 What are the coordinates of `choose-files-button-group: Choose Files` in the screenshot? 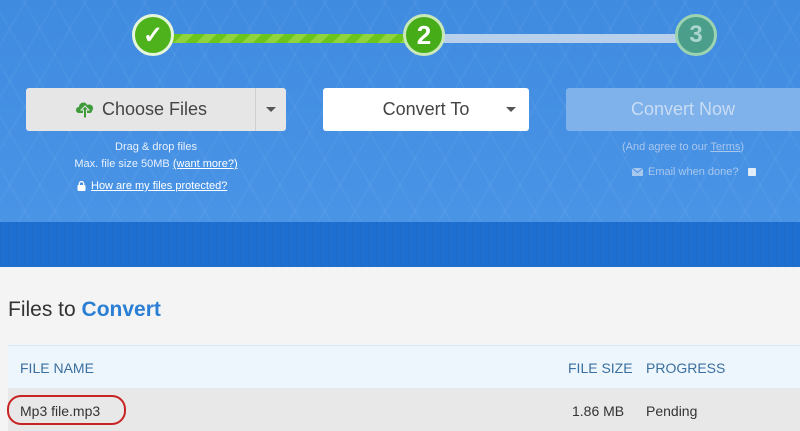 It's located at (156, 109).